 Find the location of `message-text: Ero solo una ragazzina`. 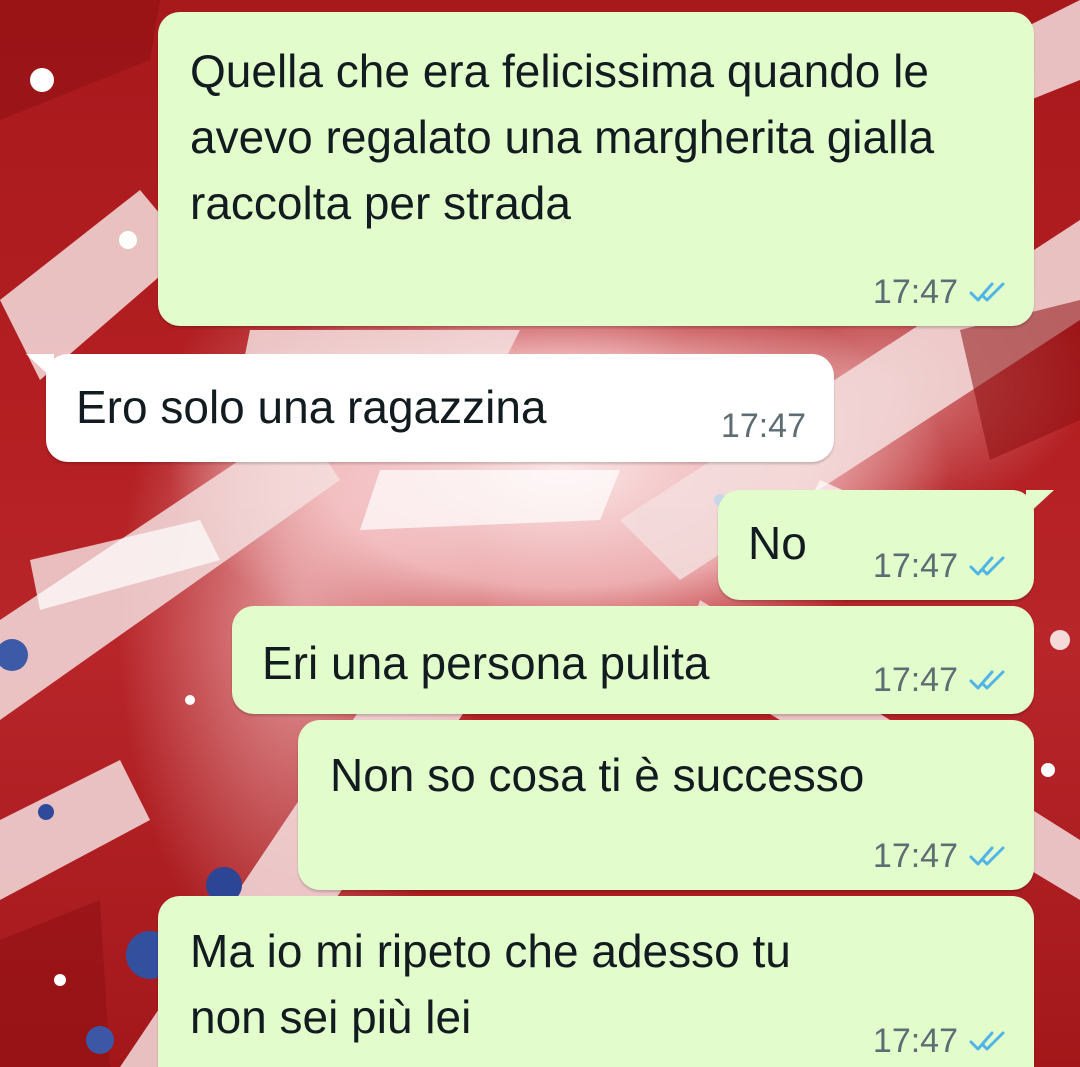

message-text: Ero solo una ragazzina is located at coordinates (311, 407).